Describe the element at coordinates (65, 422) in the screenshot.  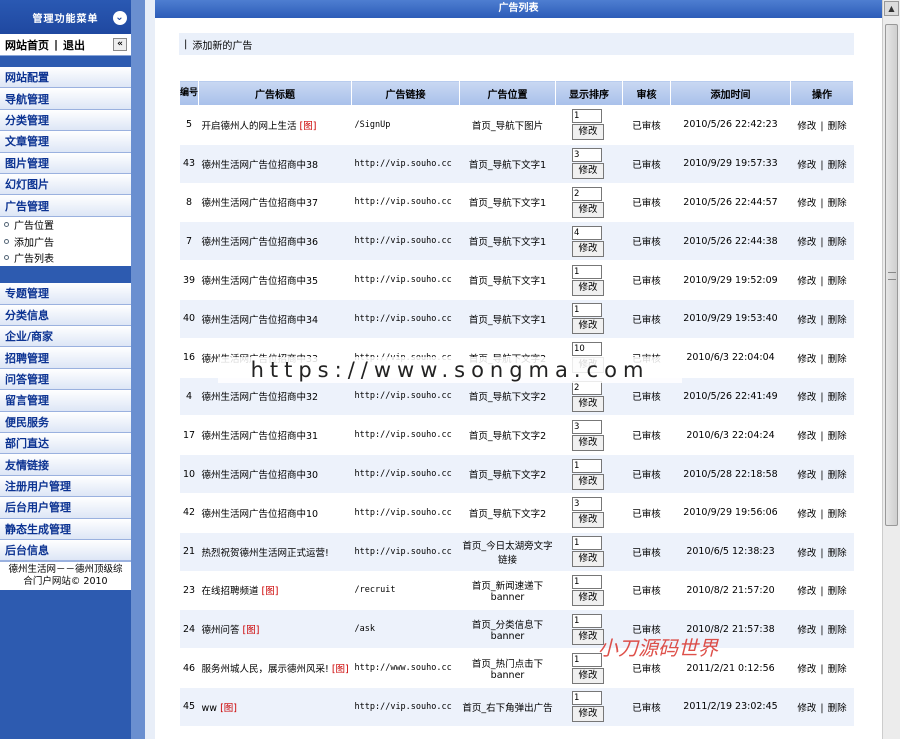
I see `sidebar-item: 便民服务` at that location.